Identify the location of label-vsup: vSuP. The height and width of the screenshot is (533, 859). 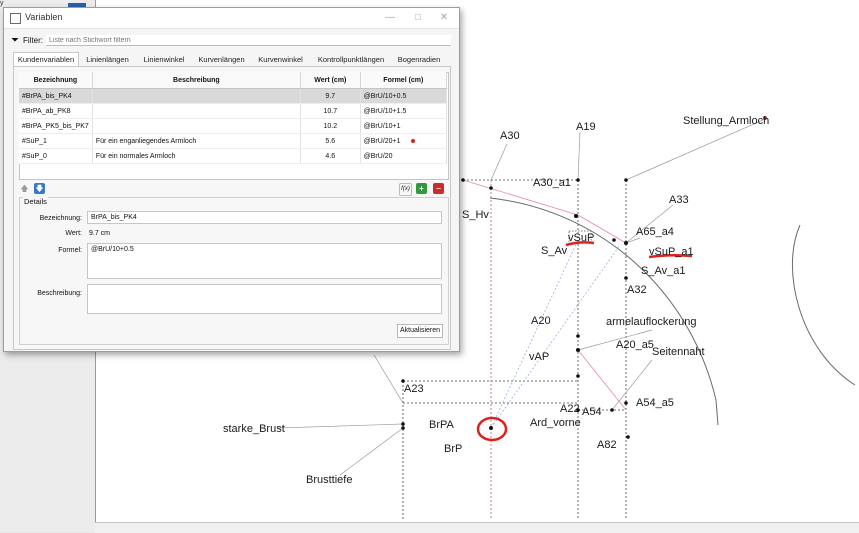
(581, 238).